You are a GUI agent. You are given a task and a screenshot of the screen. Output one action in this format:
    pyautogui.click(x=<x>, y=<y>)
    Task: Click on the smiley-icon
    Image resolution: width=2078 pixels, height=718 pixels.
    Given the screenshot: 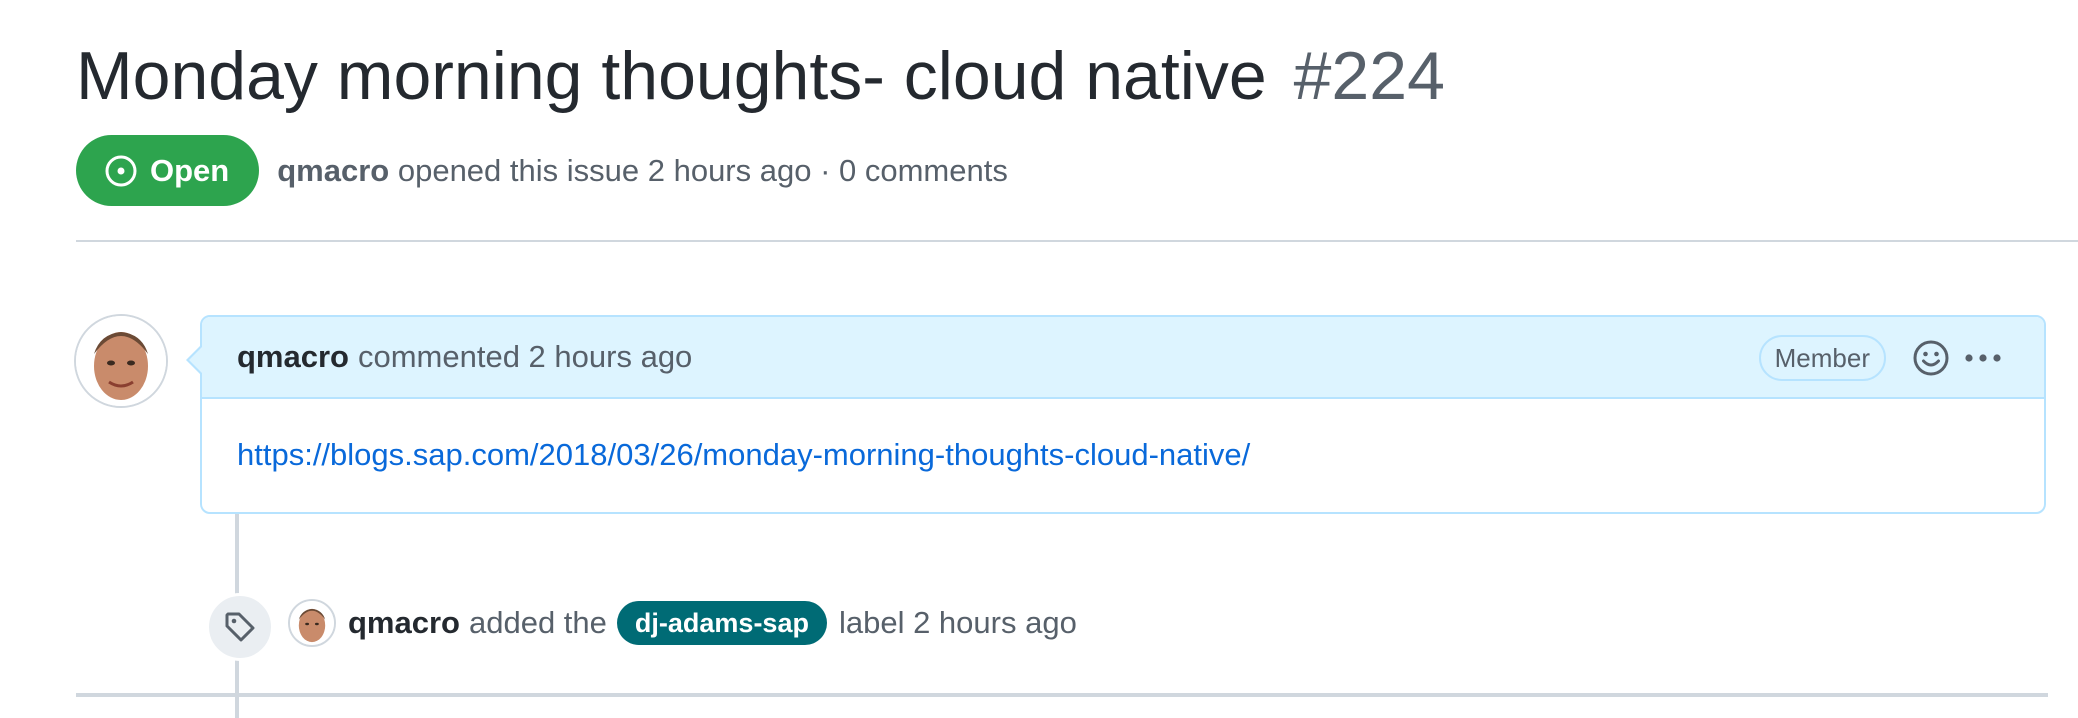 What is the action you would take?
    pyautogui.click(x=1931, y=358)
    